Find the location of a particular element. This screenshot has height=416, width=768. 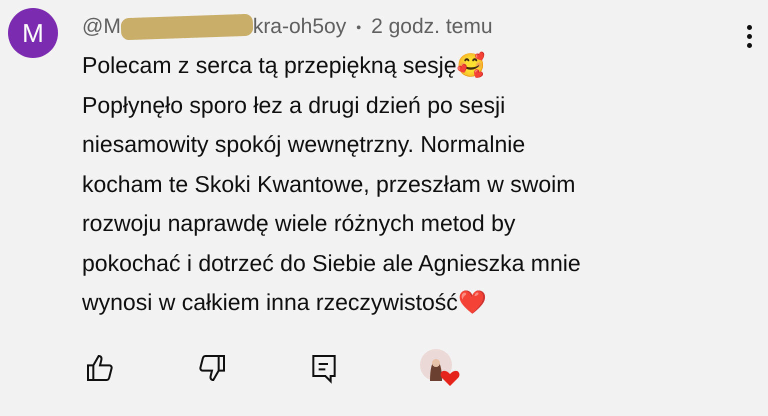

author-name: @M is located at coordinates (101, 27).